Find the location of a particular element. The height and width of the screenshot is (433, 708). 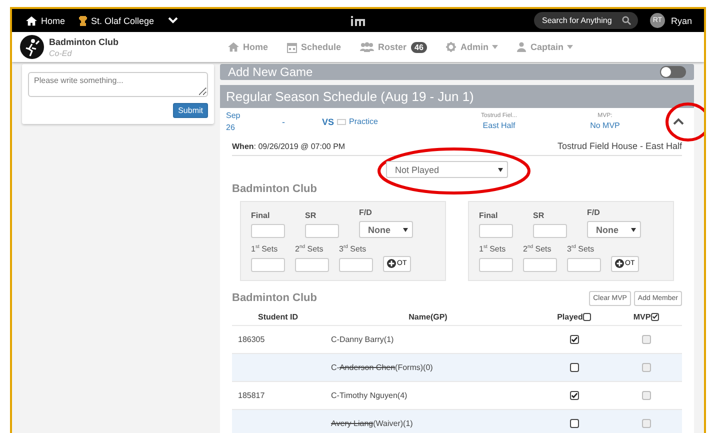

user-name: Ryan is located at coordinates (681, 21).